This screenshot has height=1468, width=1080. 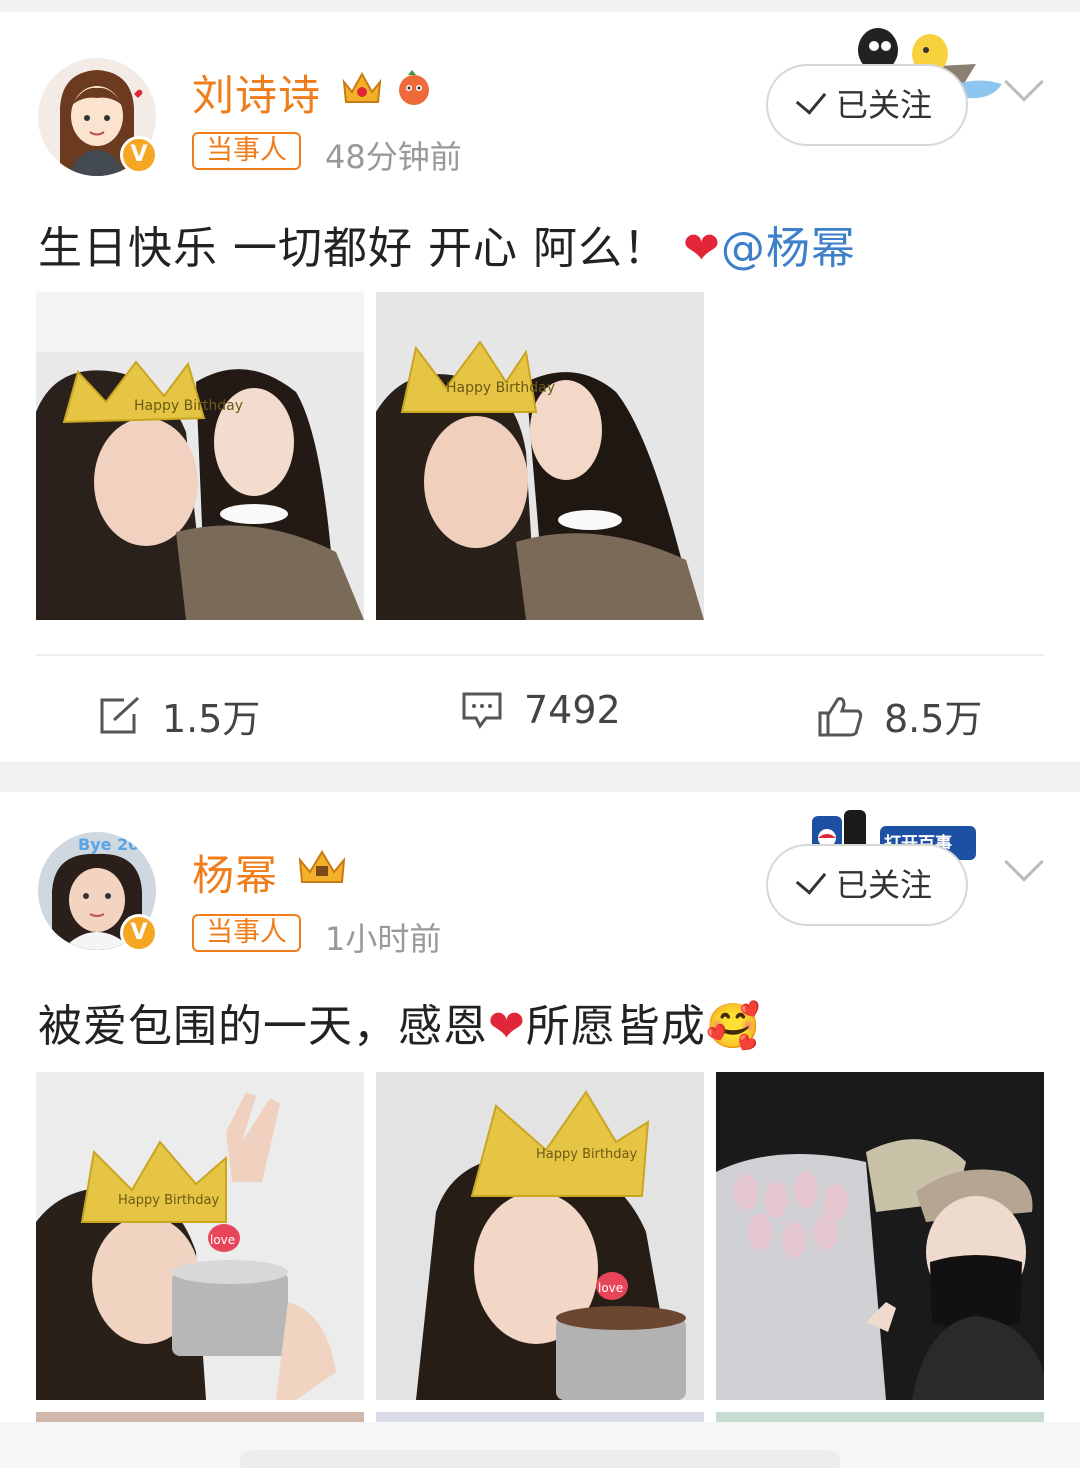 I want to click on thumbs-up-icon, so click(x=840, y=716).